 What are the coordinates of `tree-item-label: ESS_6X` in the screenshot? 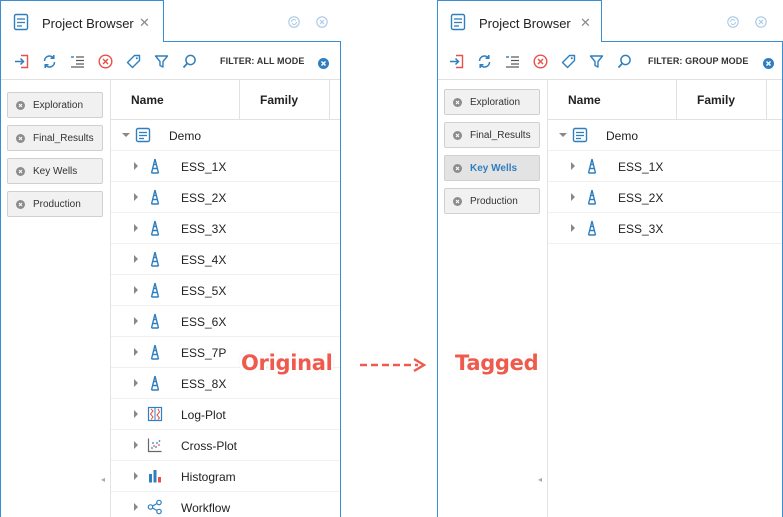 It's located at (204, 322).